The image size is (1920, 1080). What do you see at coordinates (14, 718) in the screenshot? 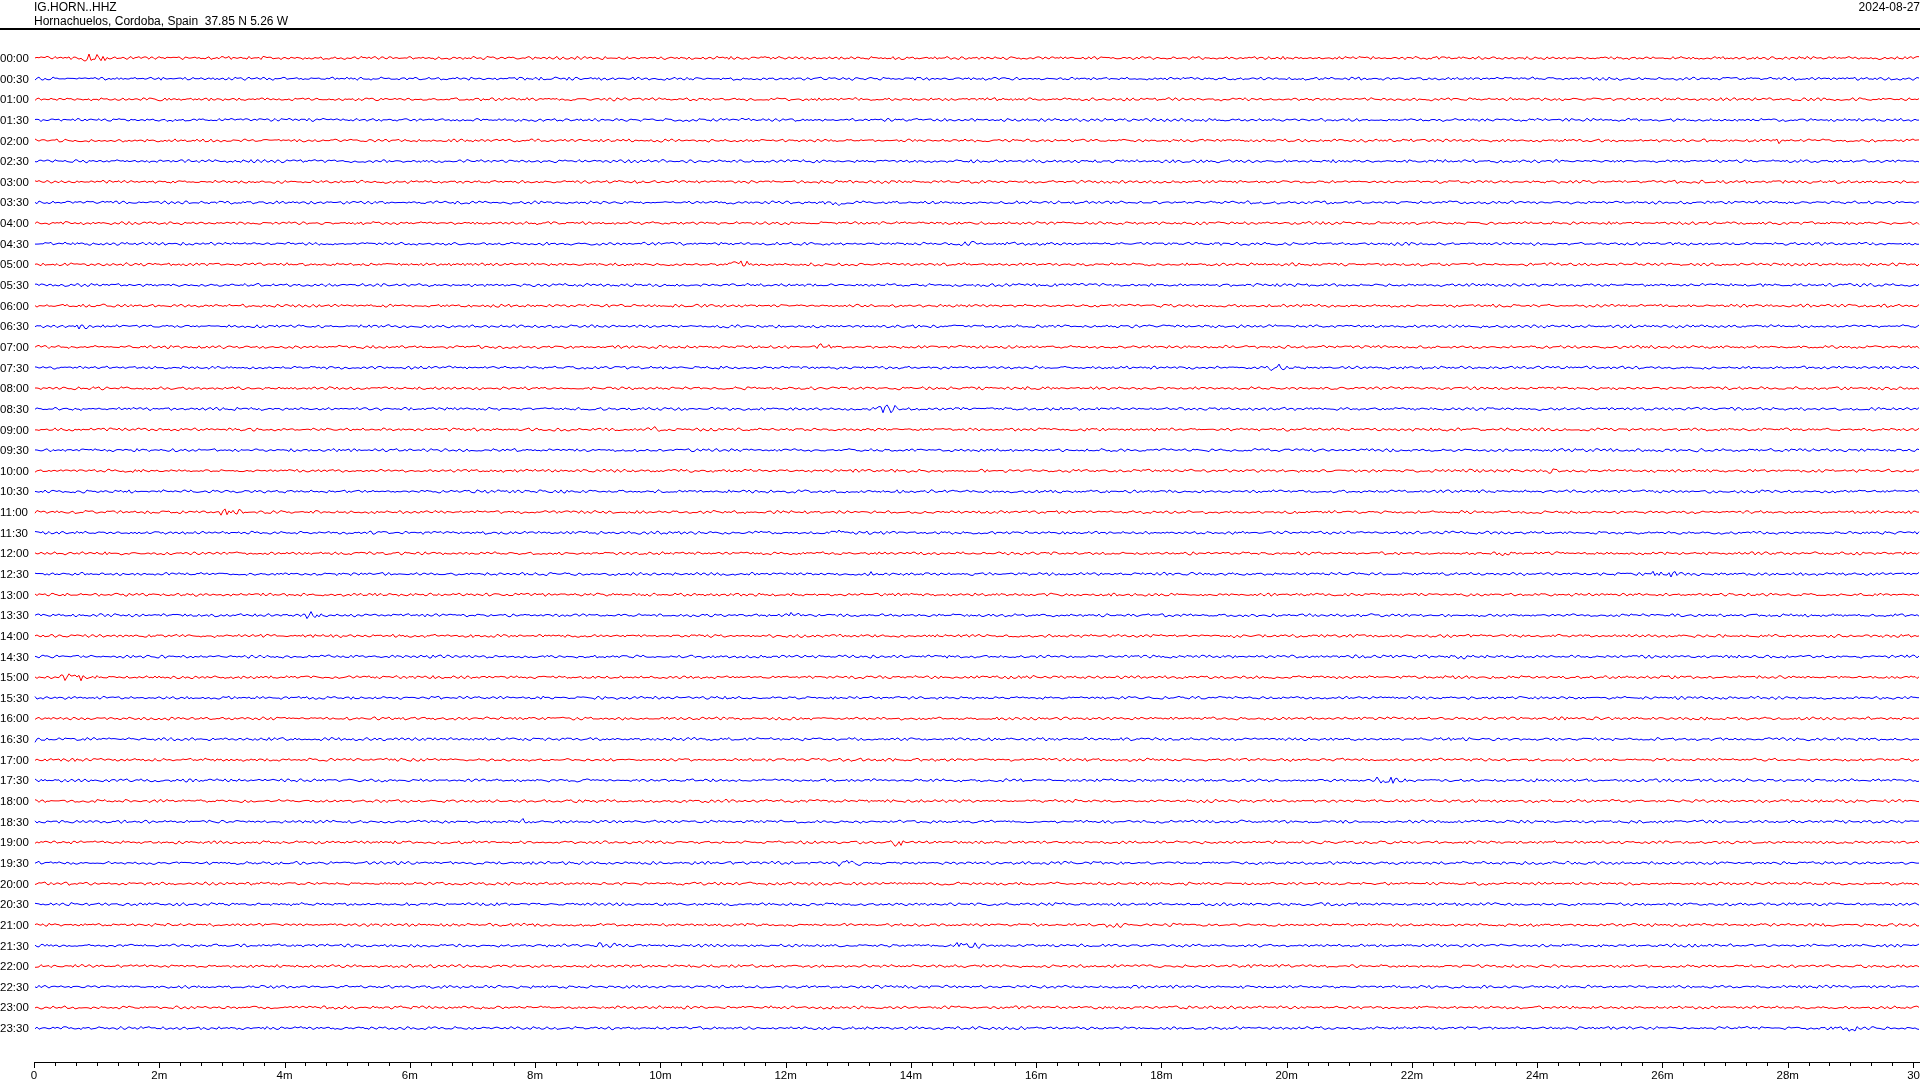
I see `time-label: 16:00` at bounding box center [14, 718].